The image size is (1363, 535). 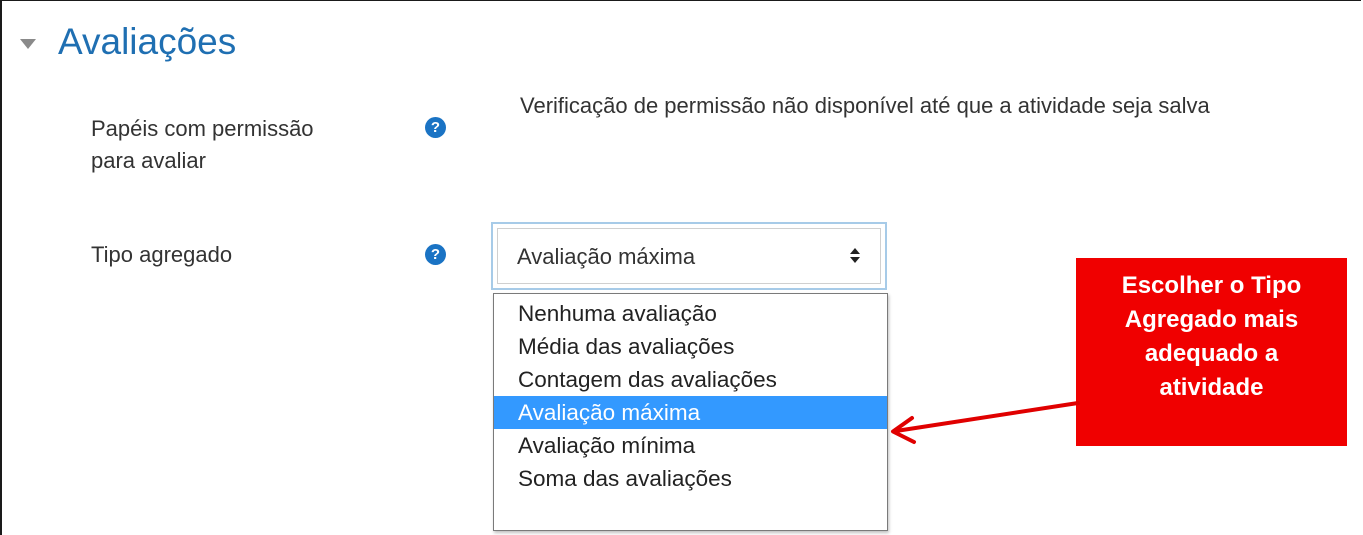 What do you see at coordinates (1211, 285) in the screenshot?
I see `callout-line: Escolher o Tipo` at bounding box center [1211, 285].